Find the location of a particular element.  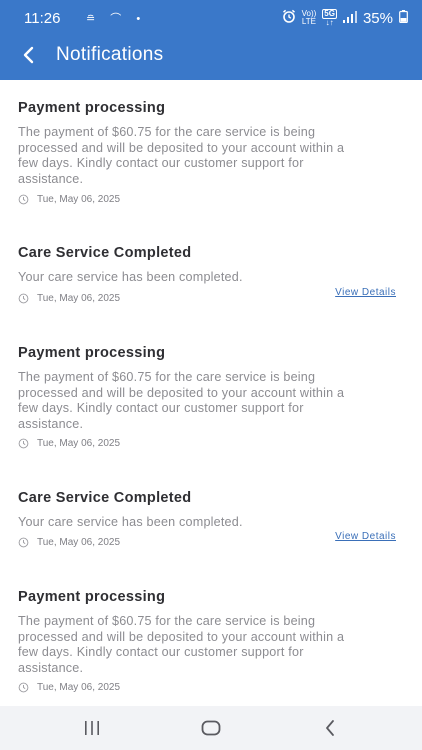

alarm-icon is located at coordinates (289, 18).